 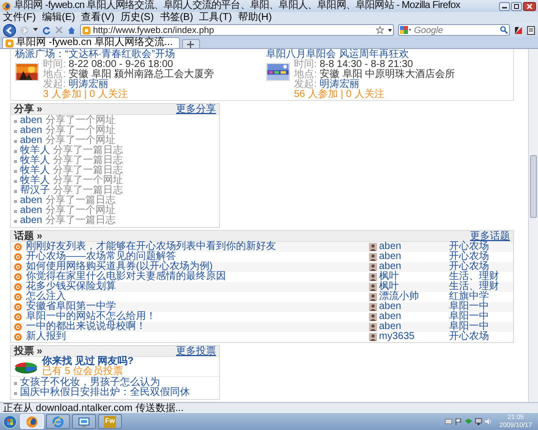 I want to click on topic-title: 怎么注入, so click(x=197, y=297).